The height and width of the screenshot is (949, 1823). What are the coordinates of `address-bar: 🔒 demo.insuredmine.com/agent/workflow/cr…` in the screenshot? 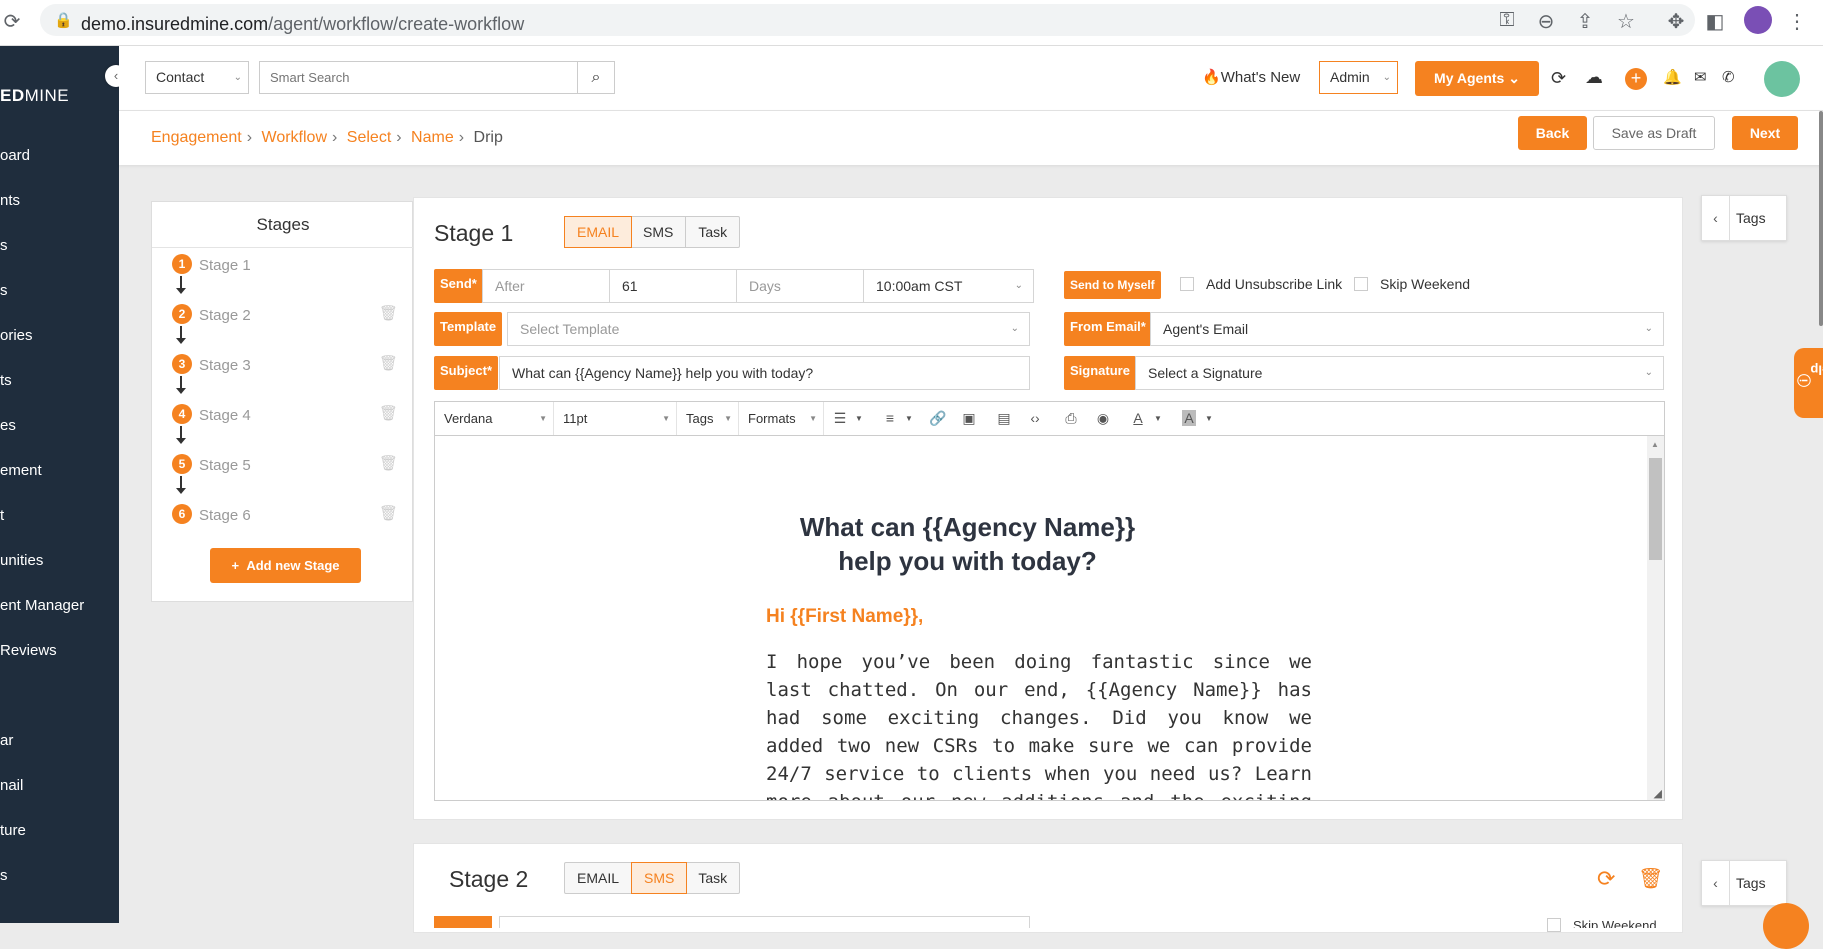 It's located at (867, 20).